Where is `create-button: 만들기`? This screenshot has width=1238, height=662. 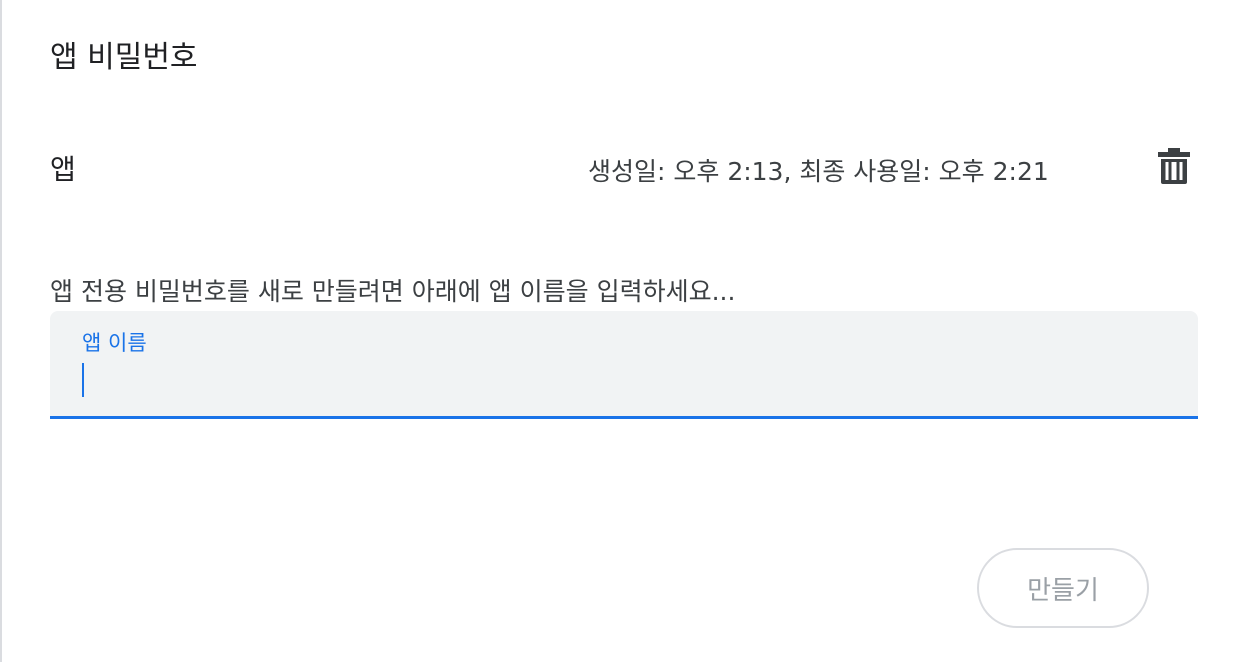 create-button: 만들기 is located at coordinates (1063, 588).